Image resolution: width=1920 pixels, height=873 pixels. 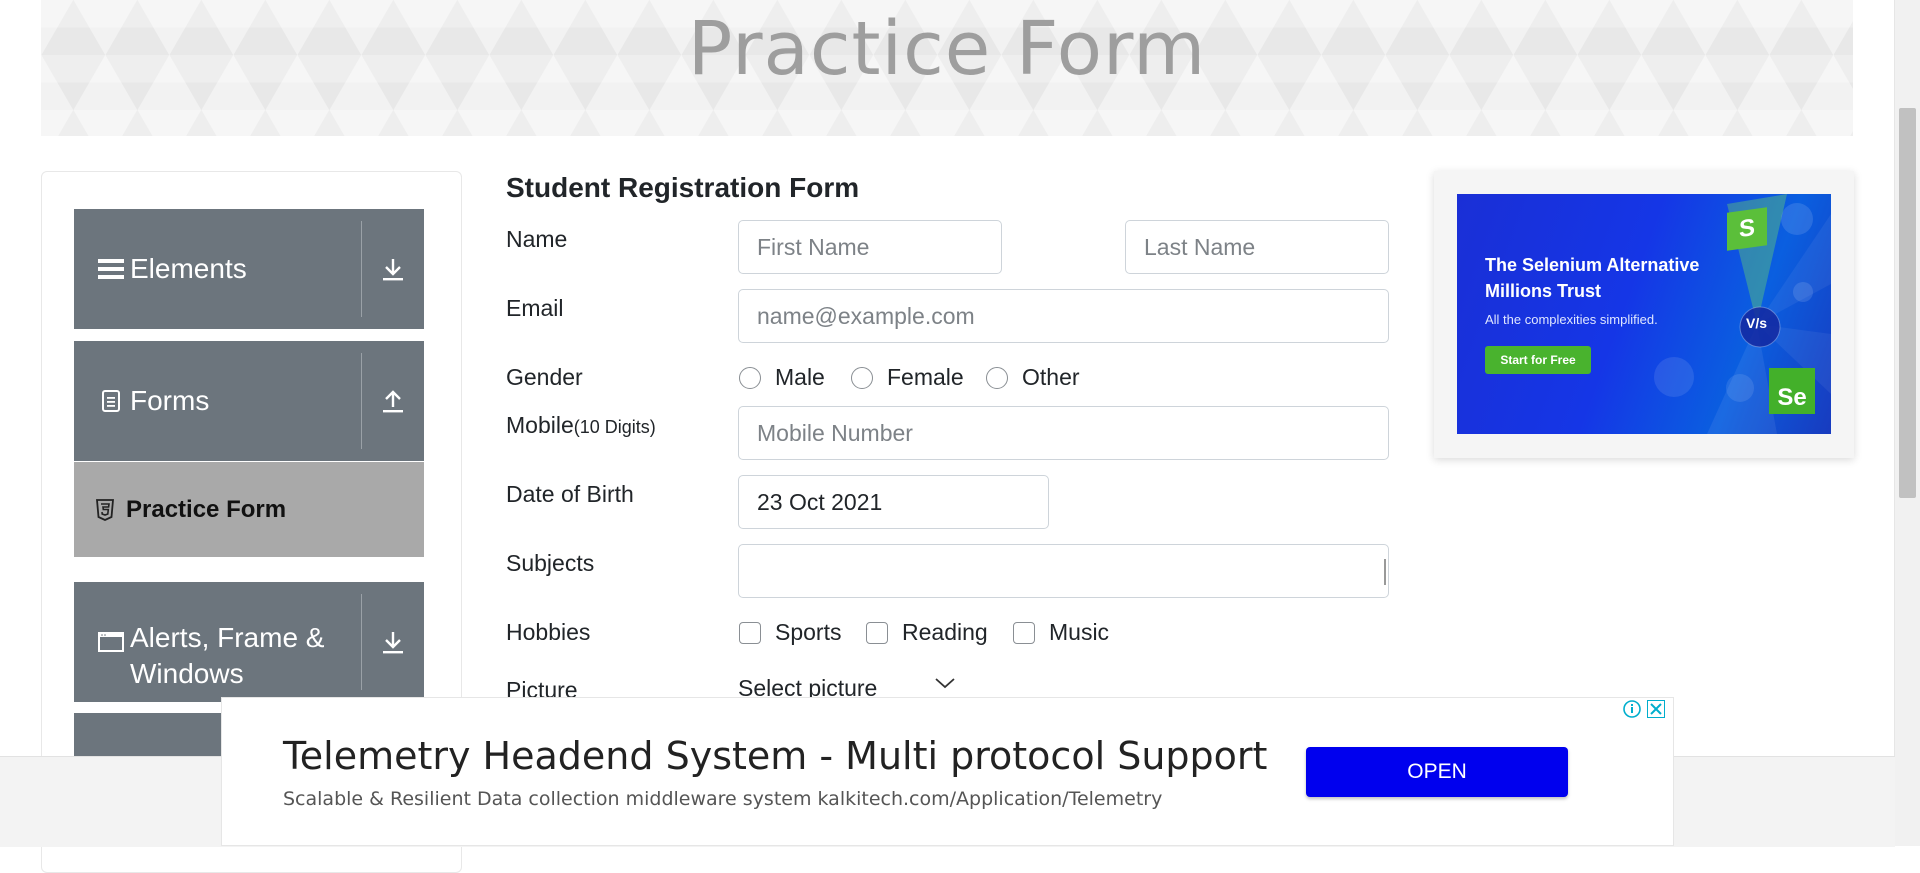 What do you see at coordinates (1063, 433) in the screenshot?
I see `mobile-input: Mobile Number` at bounding box center [1063, 433].